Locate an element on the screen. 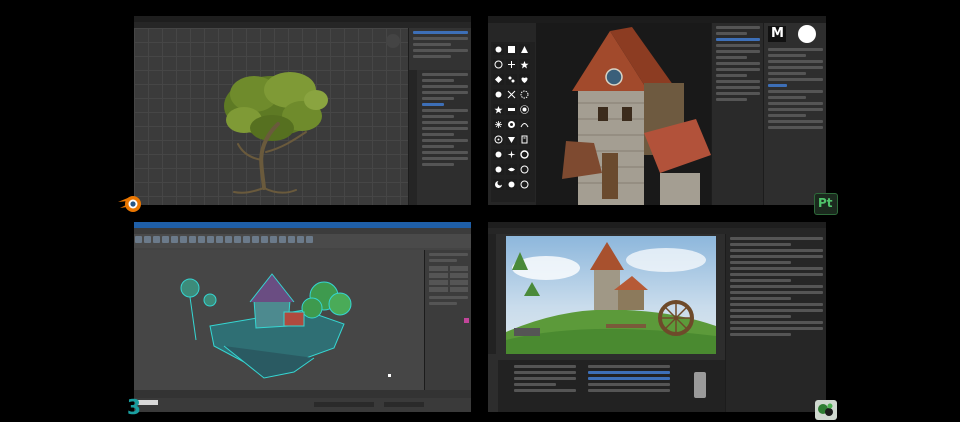  painter-properties: M is located at coordinates (794, 114).